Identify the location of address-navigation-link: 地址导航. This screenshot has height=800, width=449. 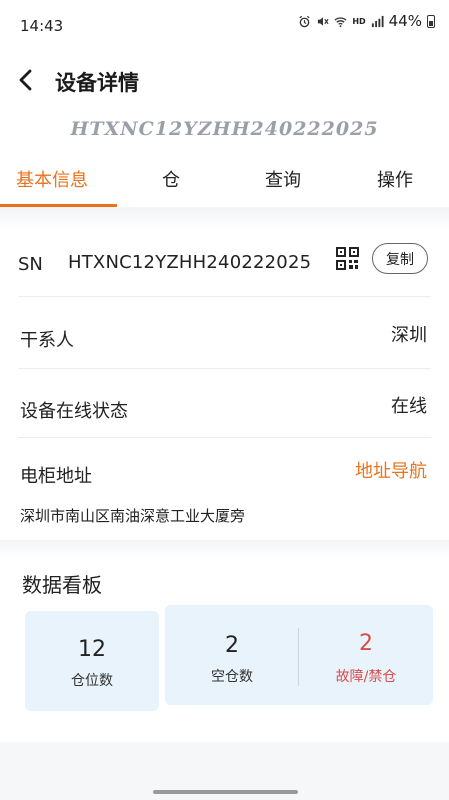
(391, 470).